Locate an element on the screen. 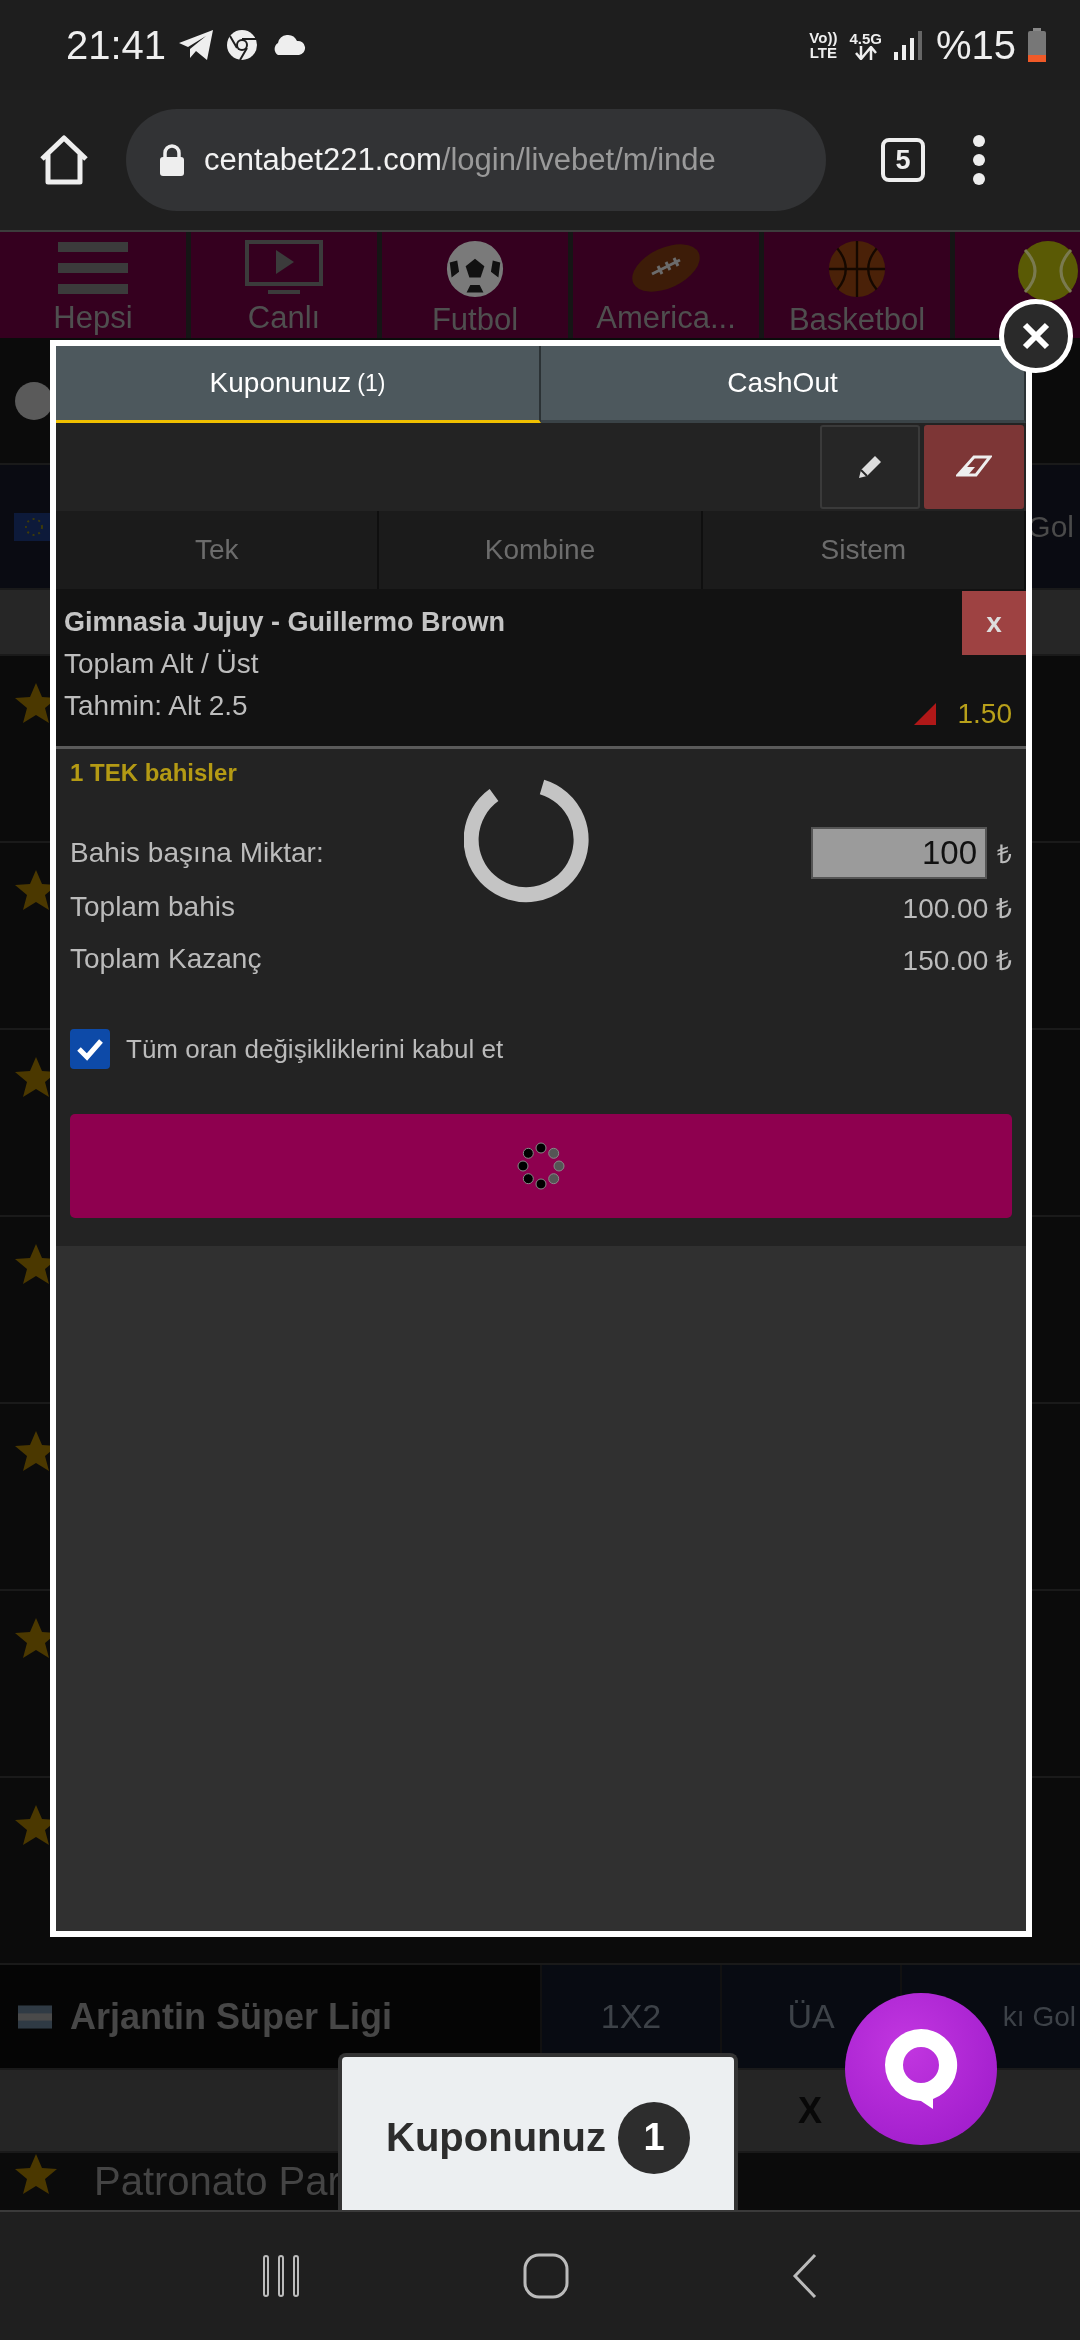 This screenshot has height=2340, width=1080. total-value: 150.00 ₺ is located at coordinates (957, 961).